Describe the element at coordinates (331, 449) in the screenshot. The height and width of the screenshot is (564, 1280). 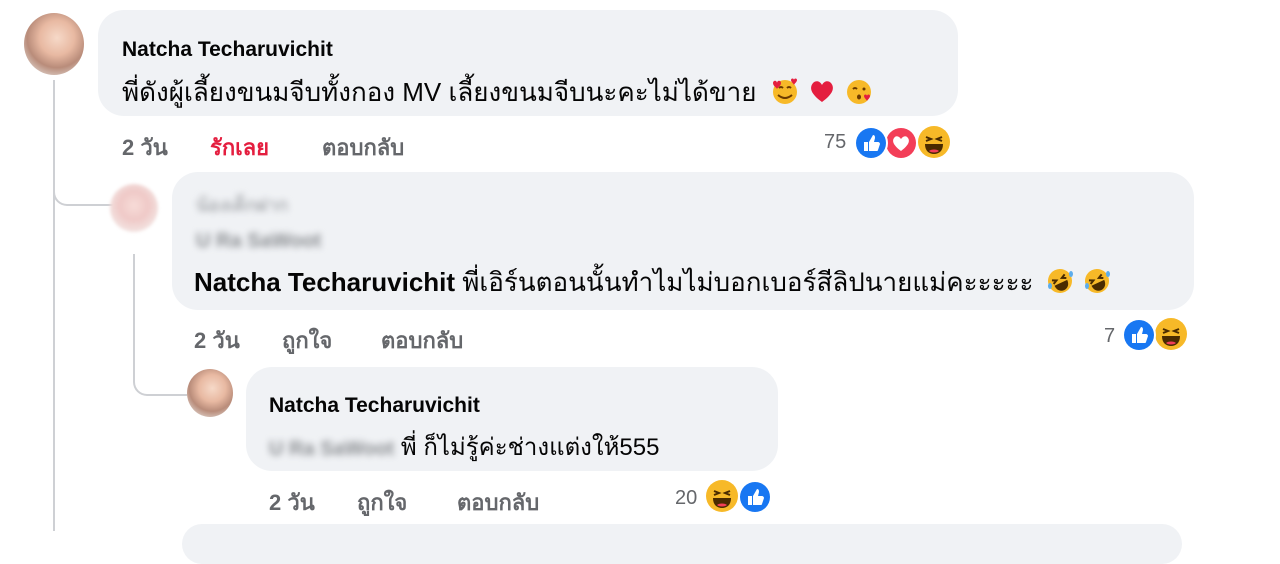
I see `mention-link-blurred: U Ra SaWoot` at that location.